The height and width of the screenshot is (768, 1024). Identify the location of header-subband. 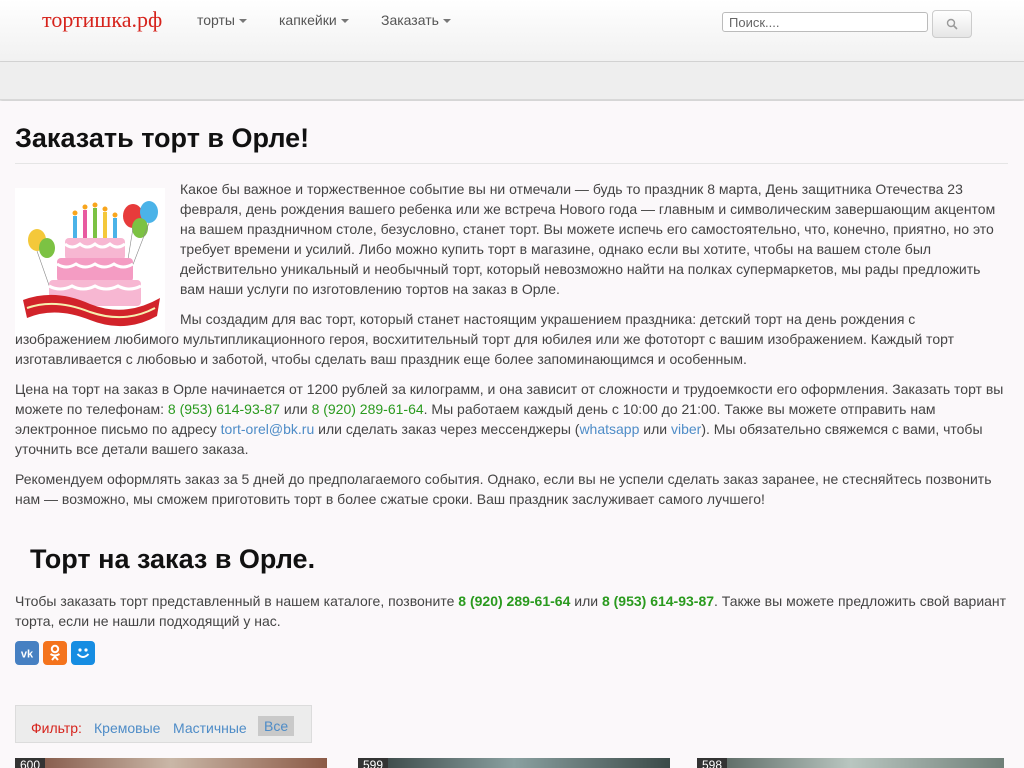
(512, 81).